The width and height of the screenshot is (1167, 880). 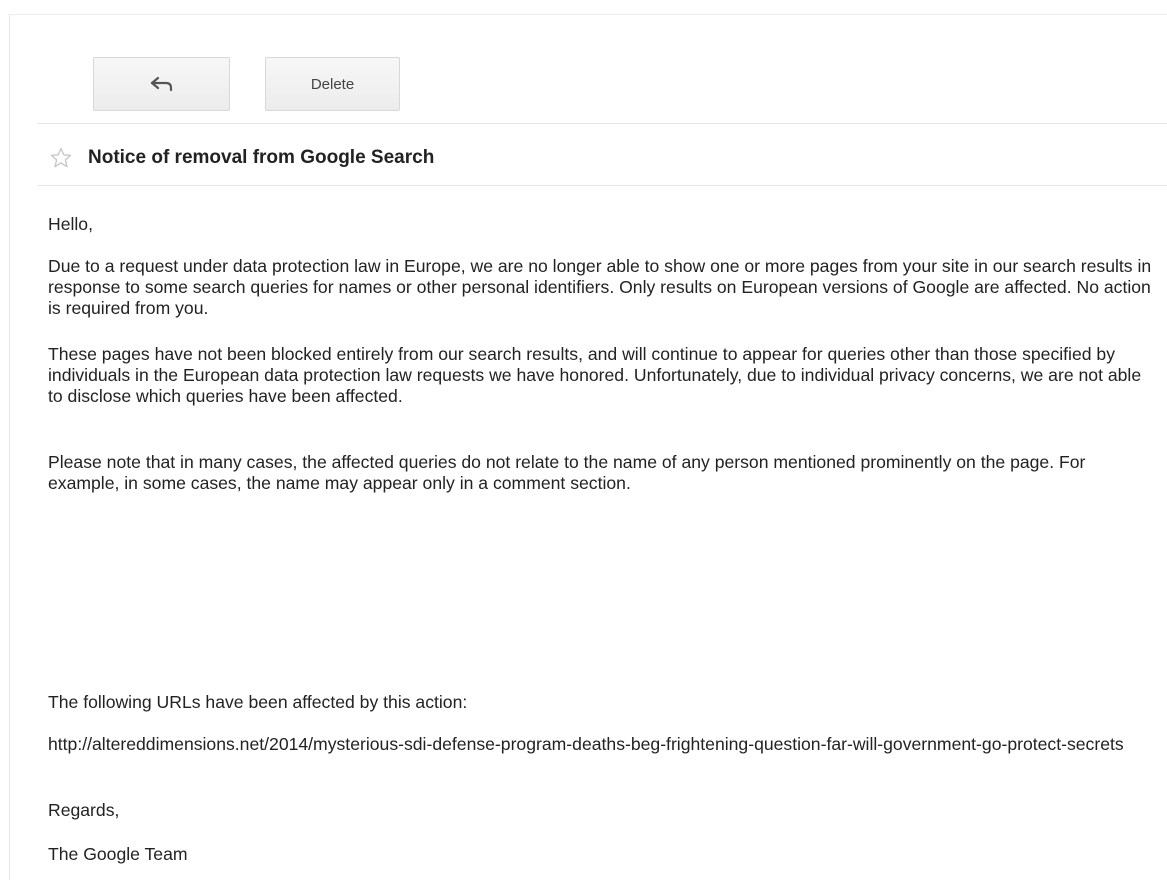 I want to click on reply-arrow-icon, so click(x=161, y=84).